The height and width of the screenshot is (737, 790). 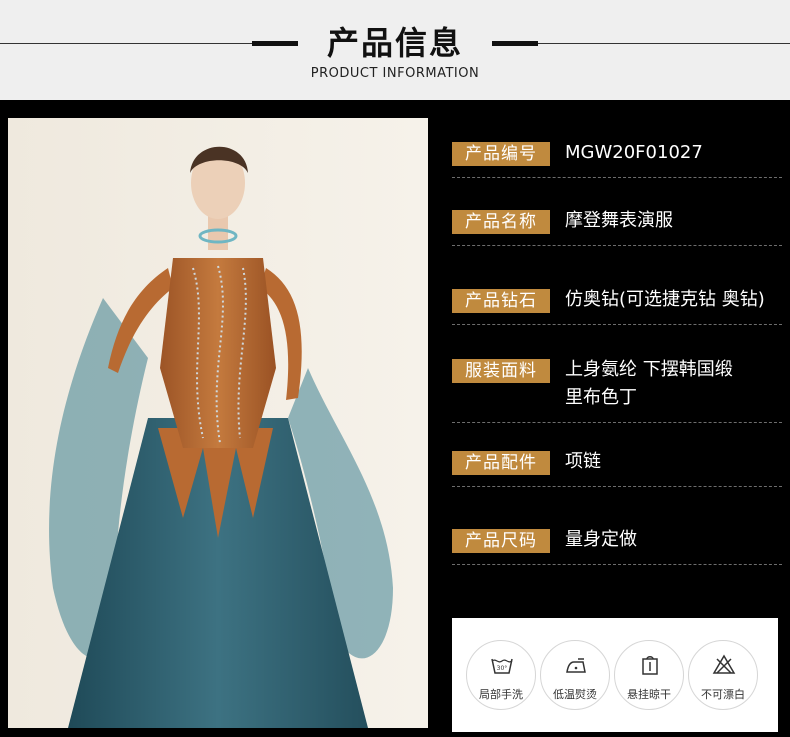 I want to click on no-bleach-icon, so click(x=724, y=664).